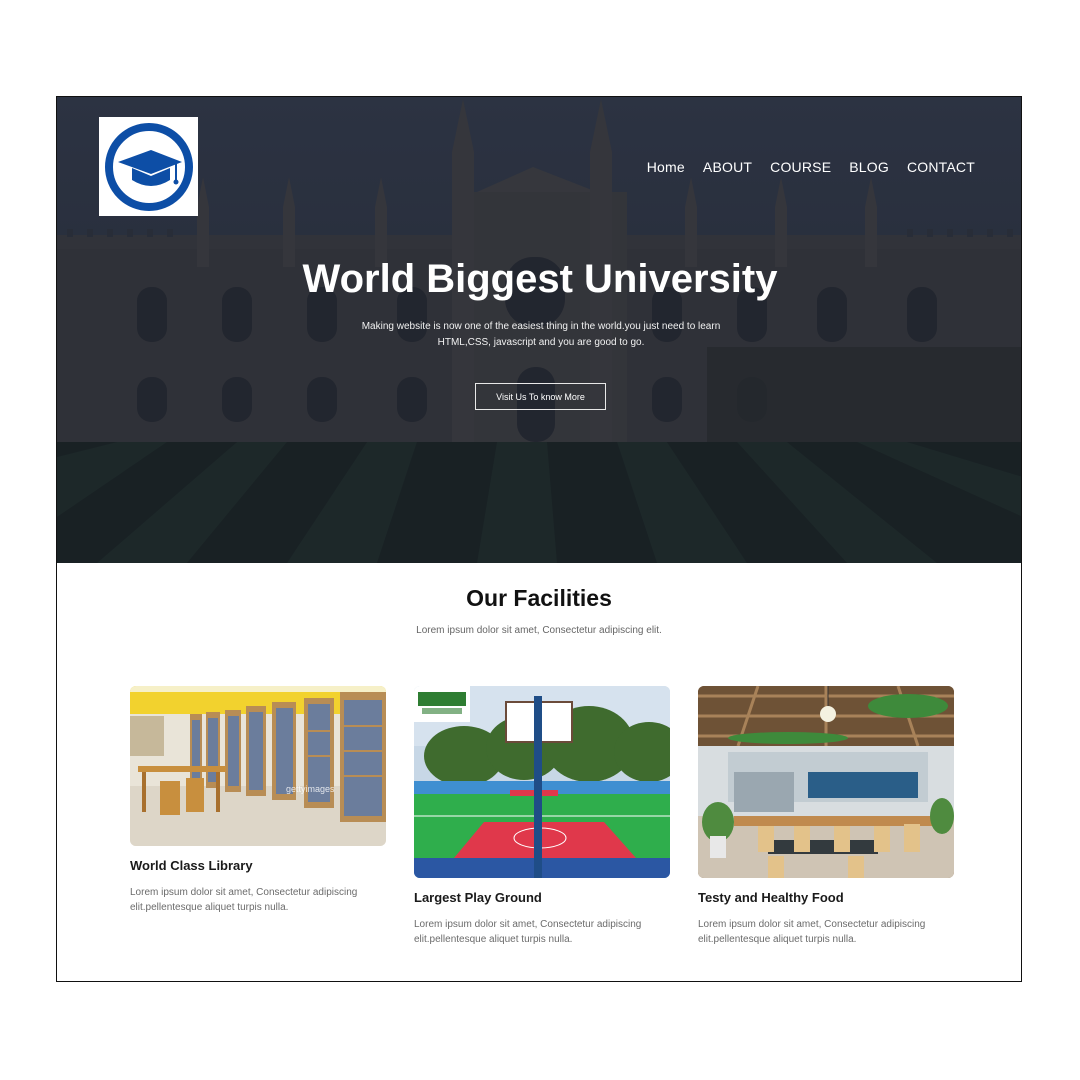  Describe the element at coordinates (727, 167) in the screenshot. I see `nav-about: ABOUT` at that location.